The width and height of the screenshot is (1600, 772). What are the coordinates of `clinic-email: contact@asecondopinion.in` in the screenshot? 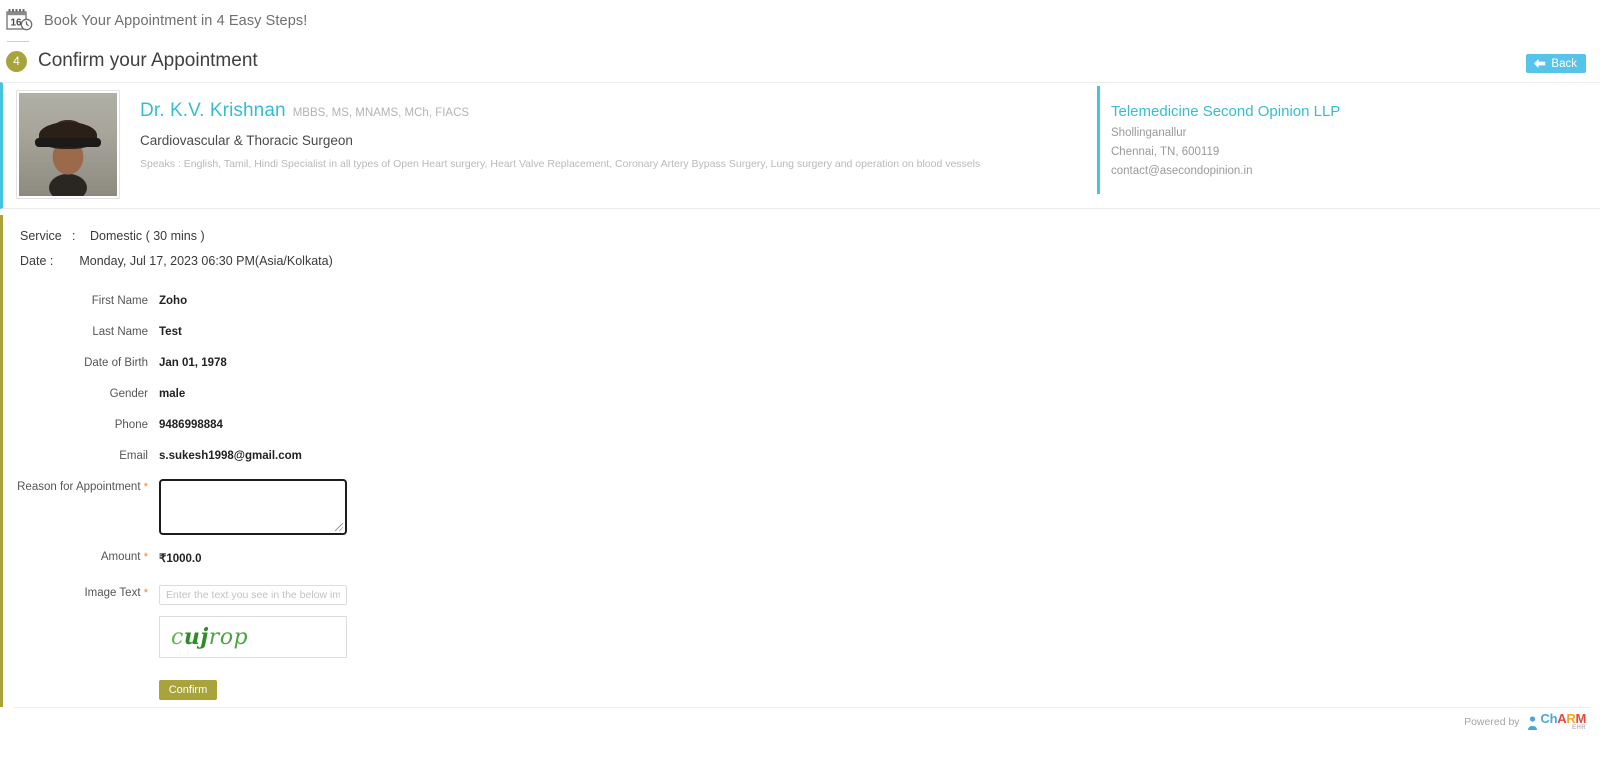 It's located at (1182, 171).